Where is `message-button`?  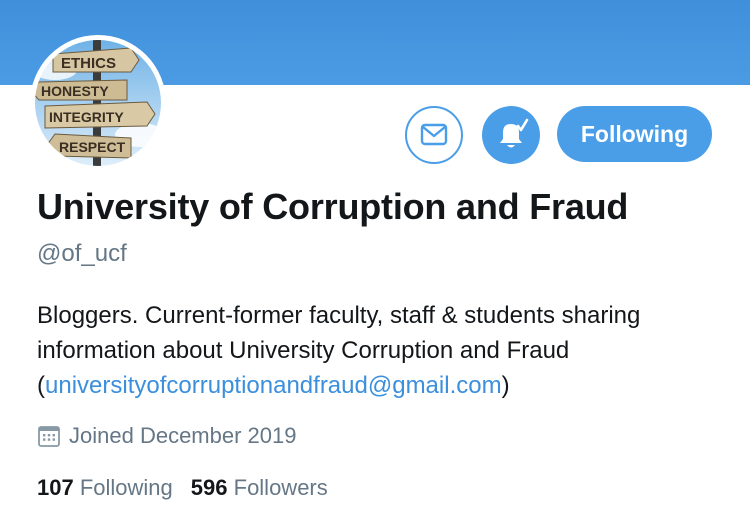
message-button is located at coordinates (434, 135).